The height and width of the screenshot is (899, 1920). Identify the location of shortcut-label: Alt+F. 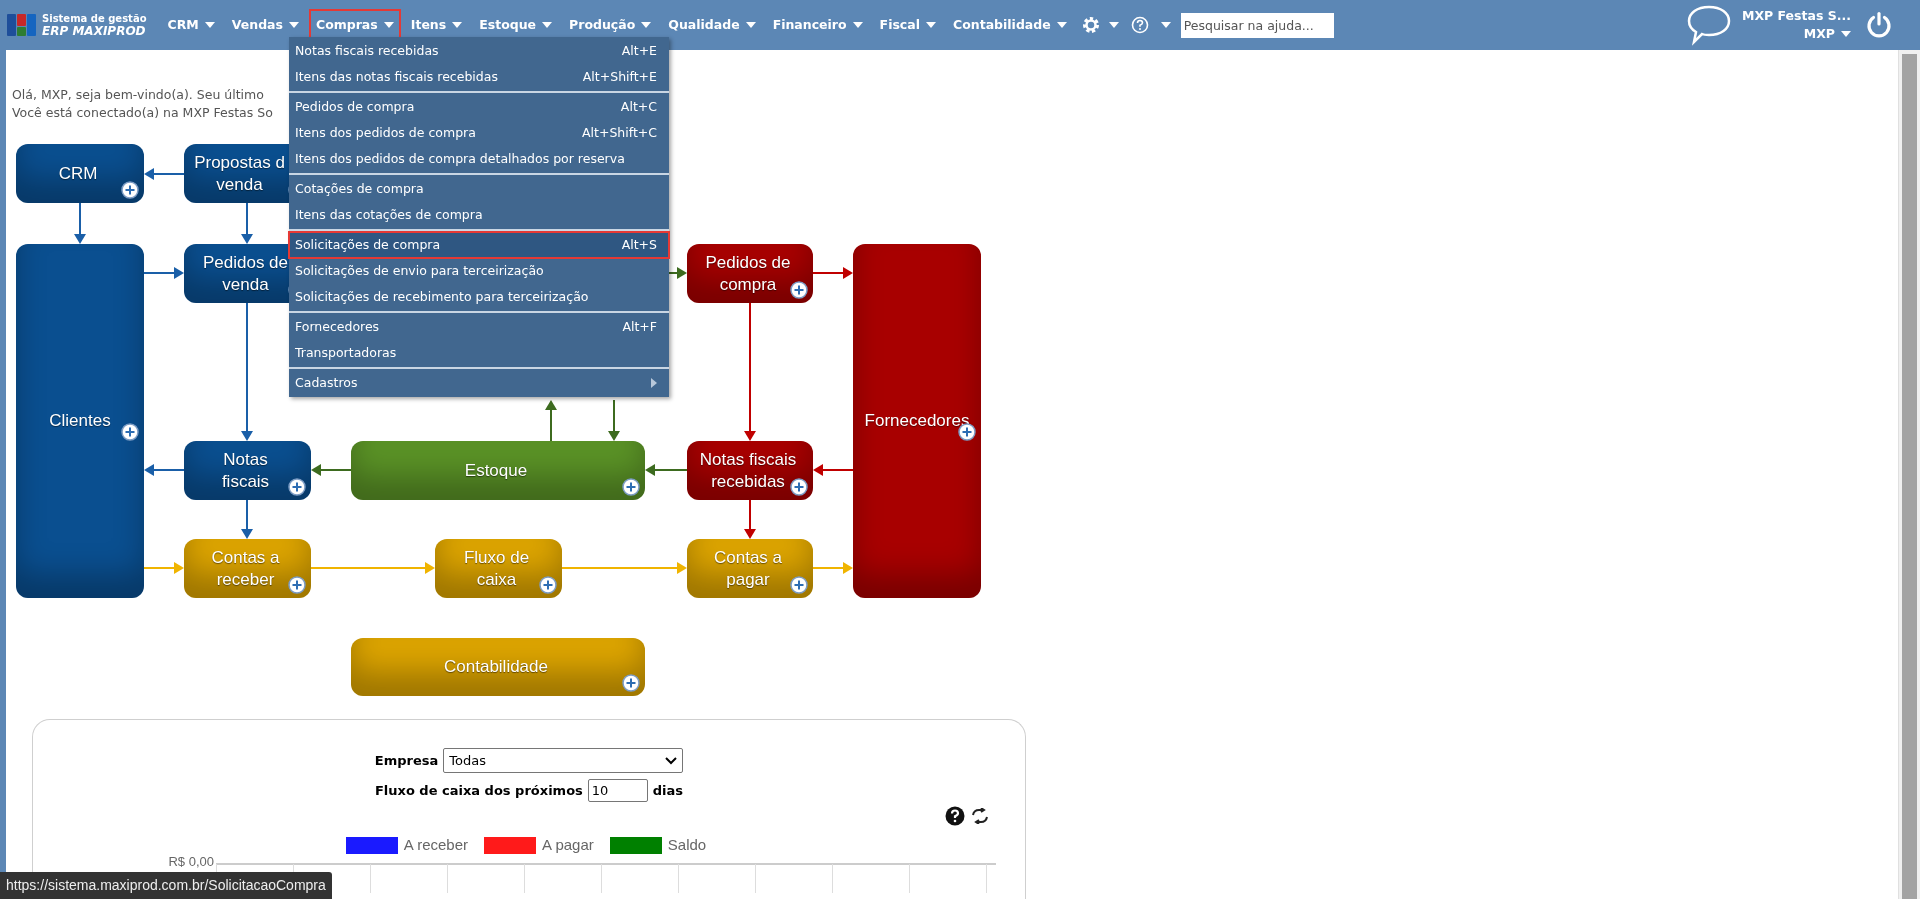
(639, 326).